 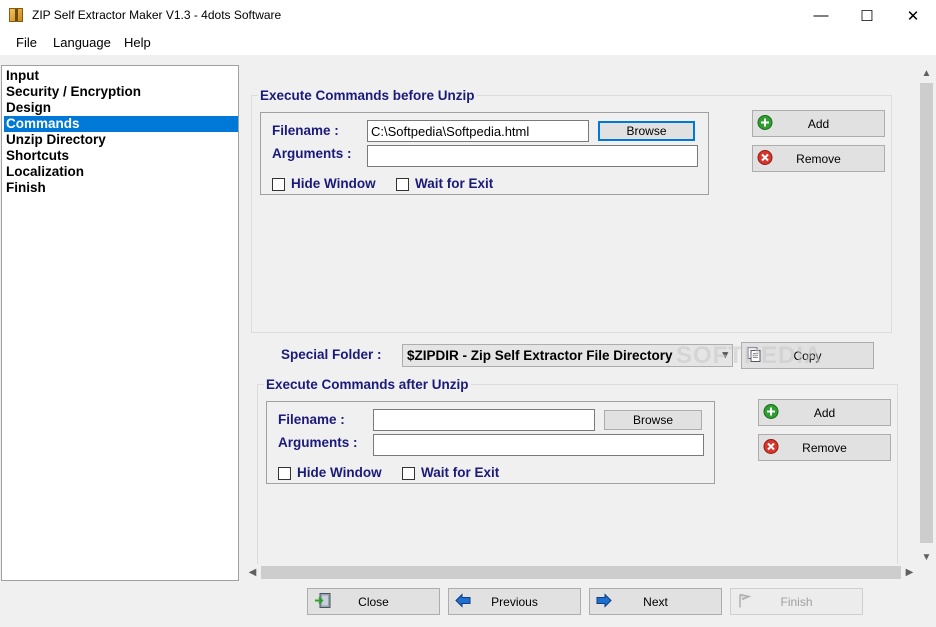 What do you see at coordinates (252, 572) in the screenshot?
I see `scroll-left-icon: ◀` at bounding box center [252, 572].